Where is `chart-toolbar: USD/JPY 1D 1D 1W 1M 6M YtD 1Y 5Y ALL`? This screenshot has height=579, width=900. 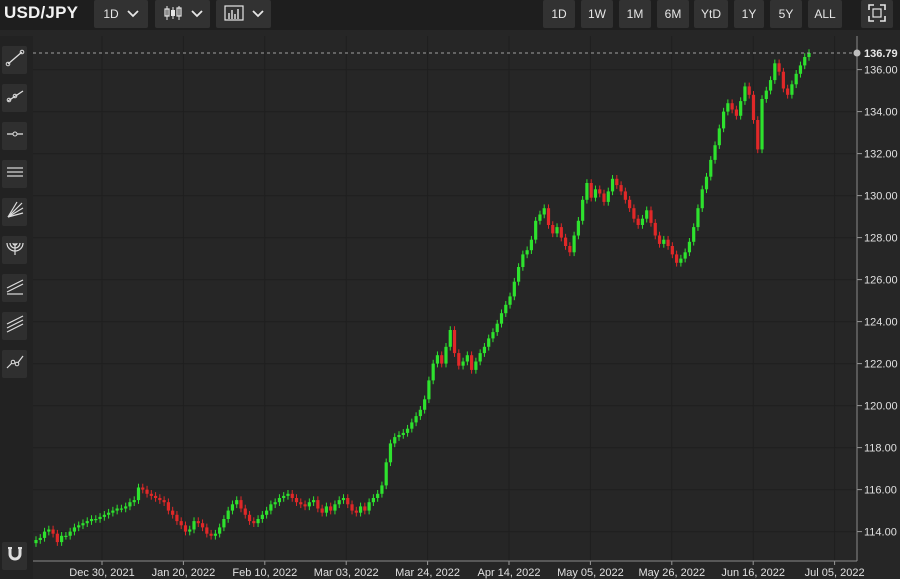 chart-toolbar: USD/JPY 1D 1D 1W 1M 6M YtD 1Y 5Y ALL is located at coordinates (450, 15).